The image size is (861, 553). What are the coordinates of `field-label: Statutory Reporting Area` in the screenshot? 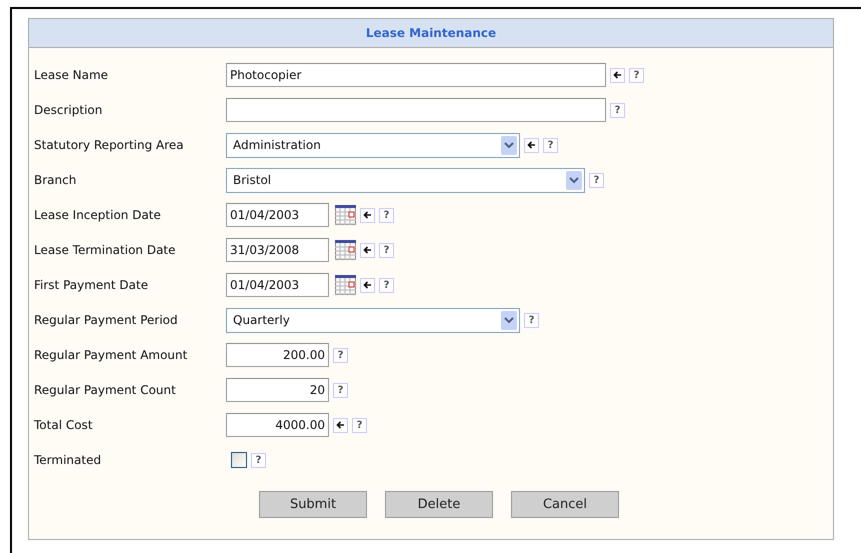 It's located at (109, 145).